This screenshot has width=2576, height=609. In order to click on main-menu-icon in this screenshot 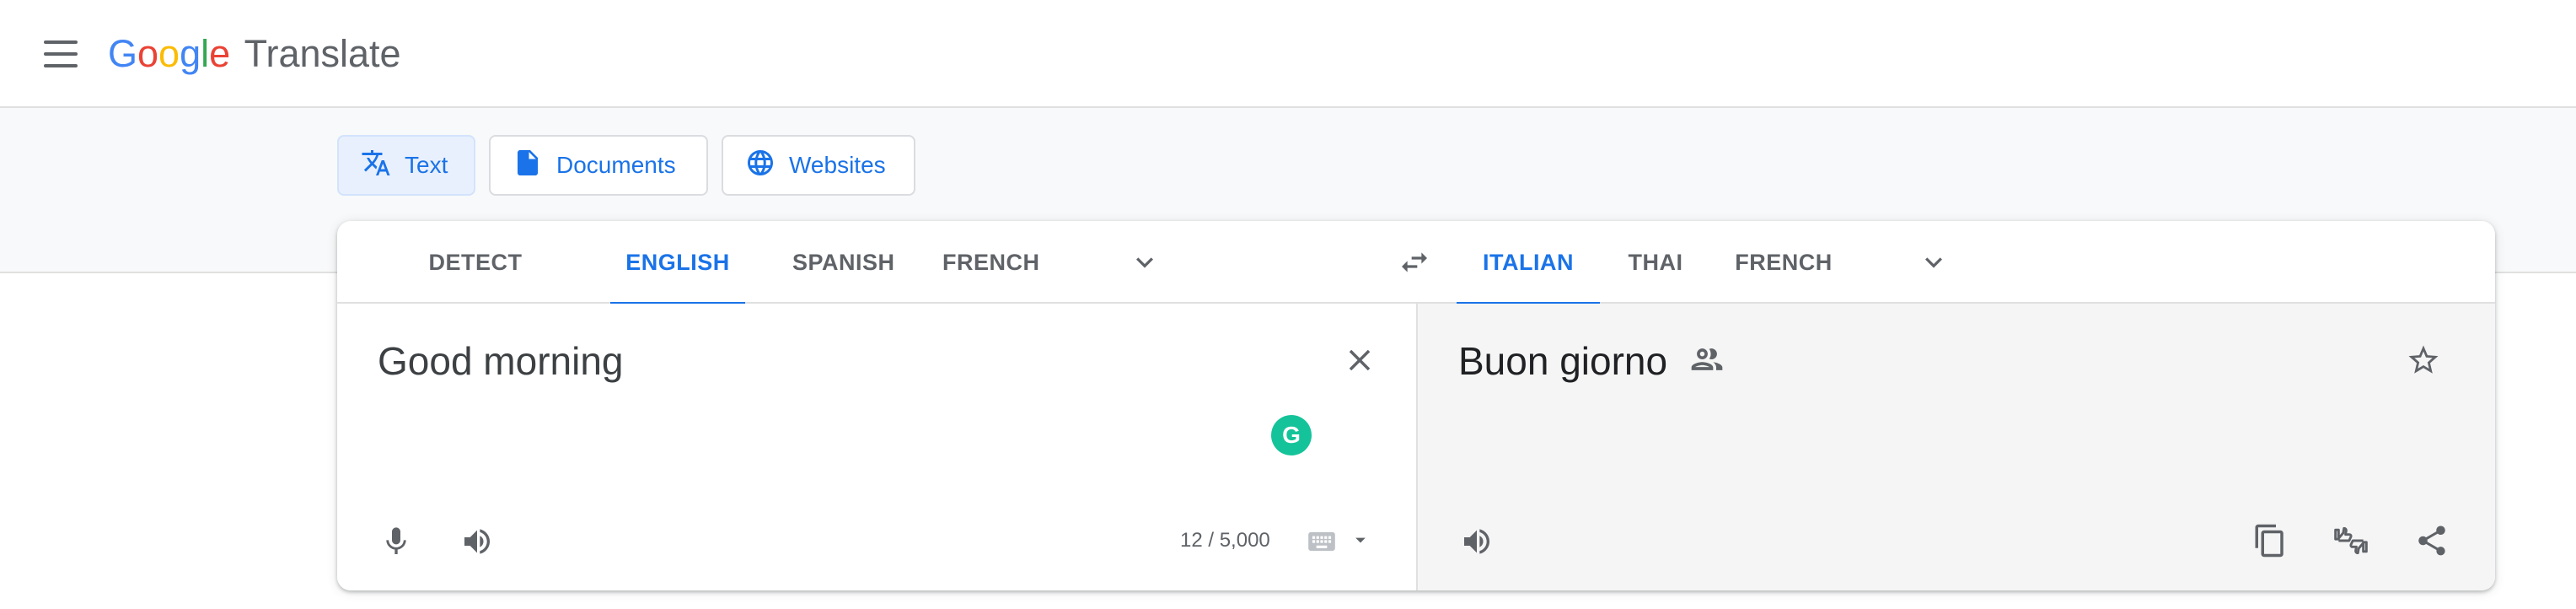, I will do `click(61, 54)`.